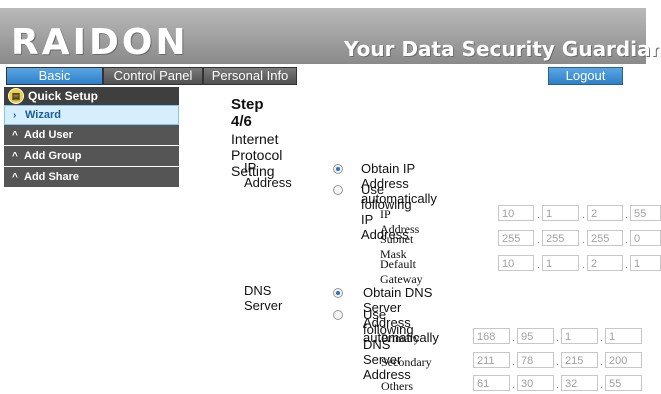  Describe the element at coordinates (48, 135) in the screenshot. I see `sidebar-item-label: Add User` at that location.